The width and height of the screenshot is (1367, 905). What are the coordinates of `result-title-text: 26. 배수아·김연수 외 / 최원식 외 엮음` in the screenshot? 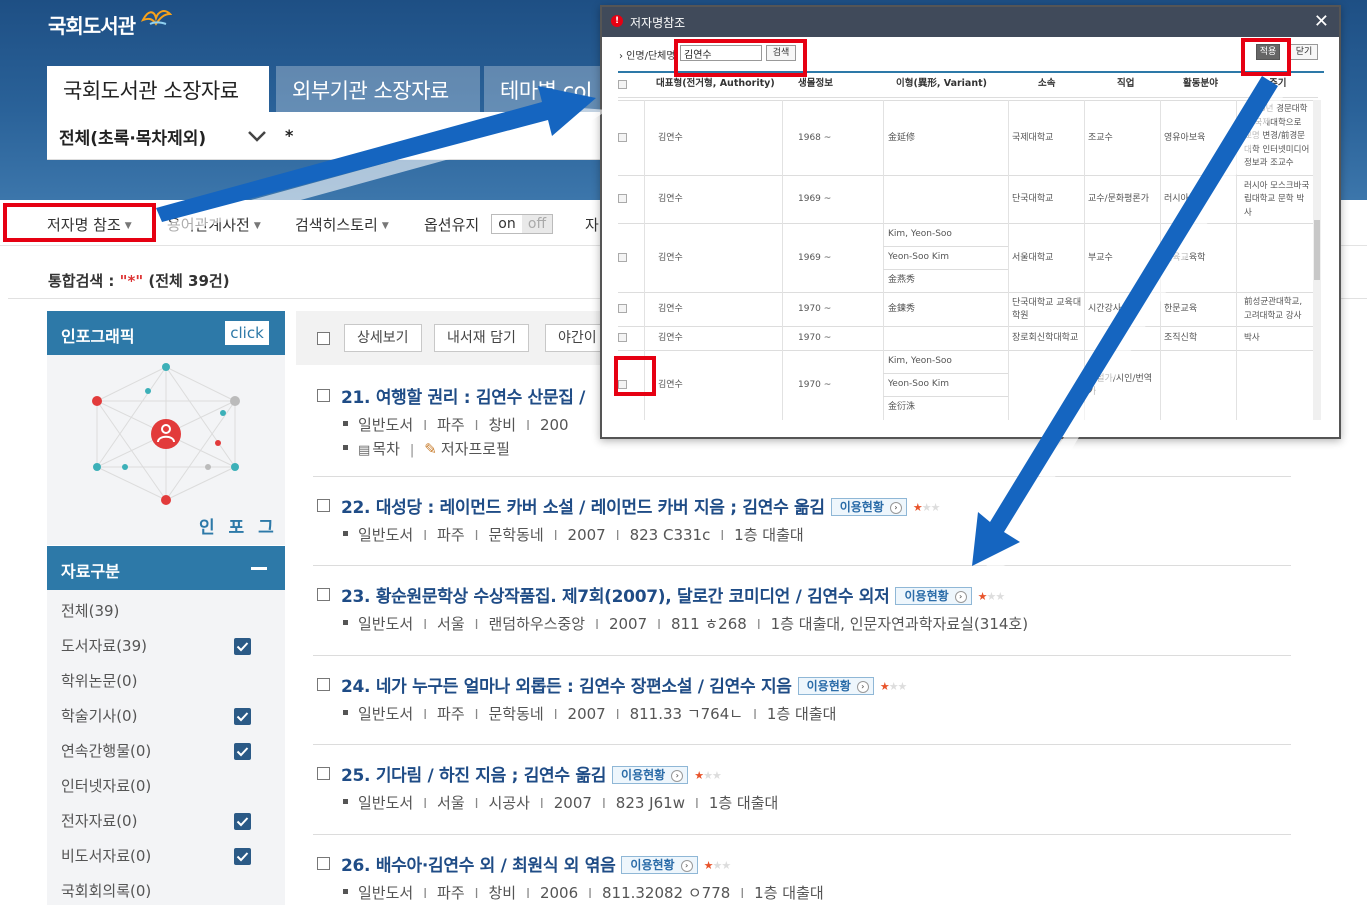 It's located at (478, 866).